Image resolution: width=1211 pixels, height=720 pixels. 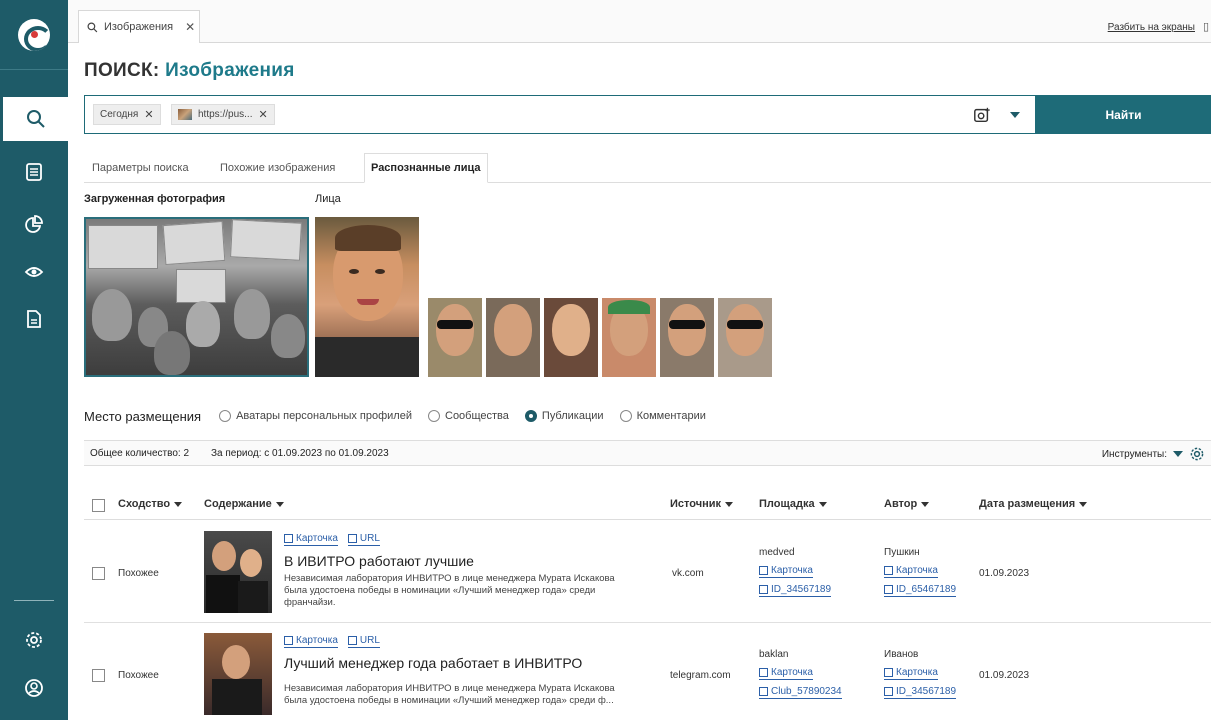 I want to click on col-label: Сходство, so click(x=144, y=504).